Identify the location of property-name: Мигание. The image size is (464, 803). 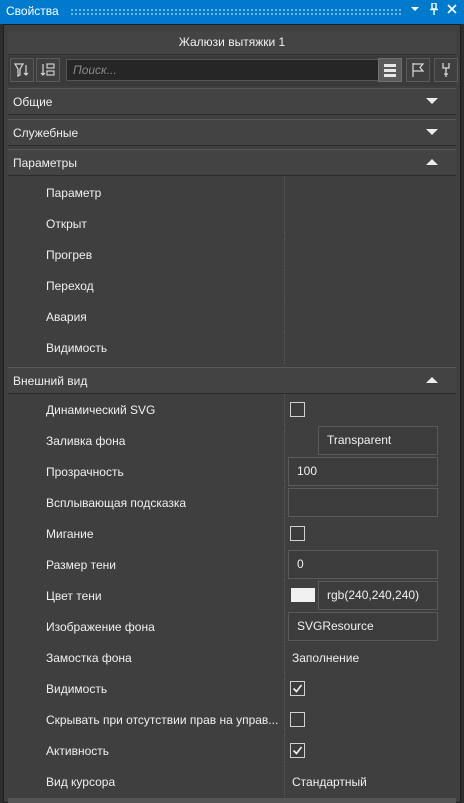
(70, 534).